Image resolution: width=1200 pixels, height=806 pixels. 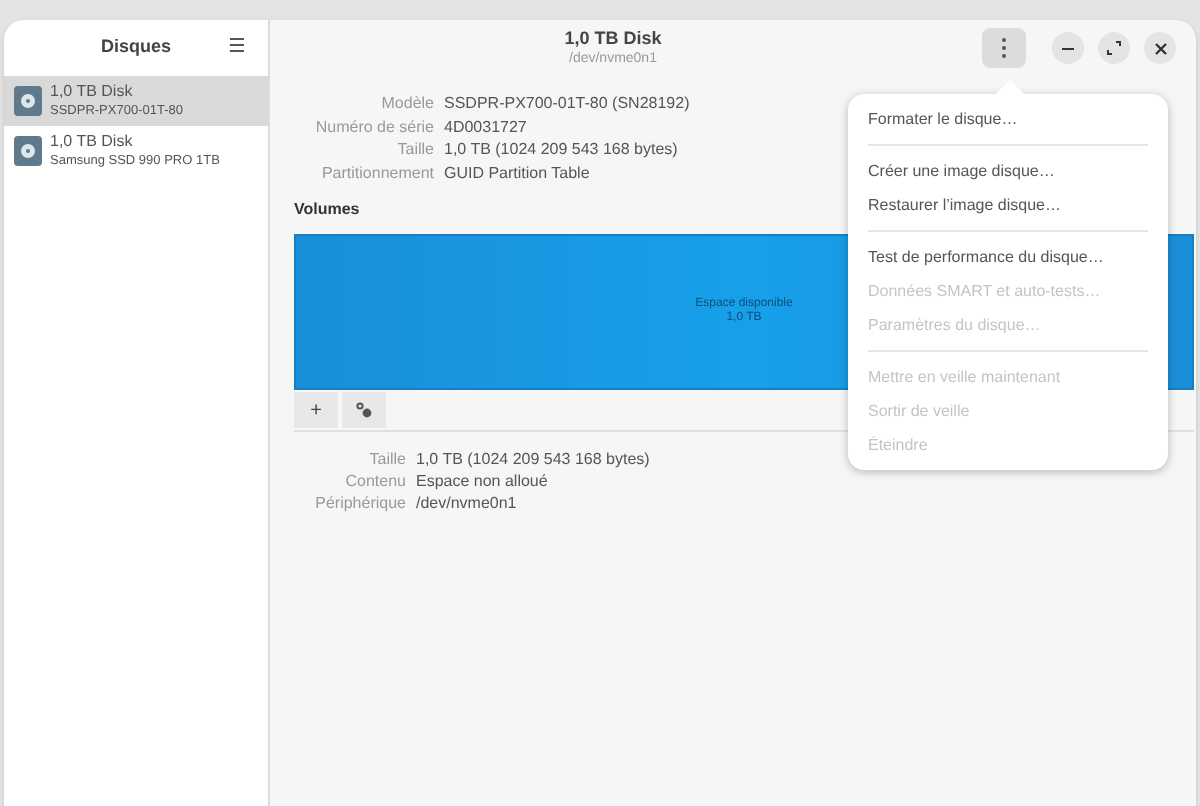 I want to click on settings-button, so click(x=364, y=410).